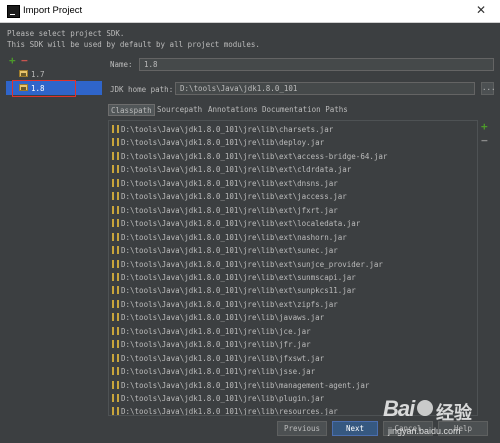 The height and width of the screenshot is (443, 500). I want to click on intro-line-1: Please select project SDK., so click(66, 33).